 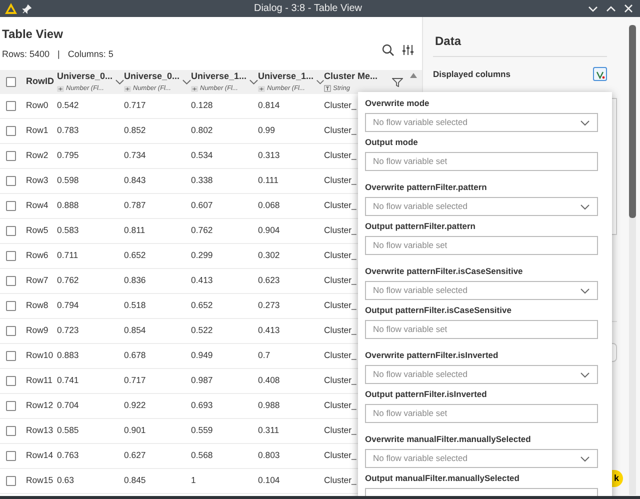 What do you see at coordinates (632, 260) in the screenshot?
I see `scrollbar` at bounding box center [632, 260].